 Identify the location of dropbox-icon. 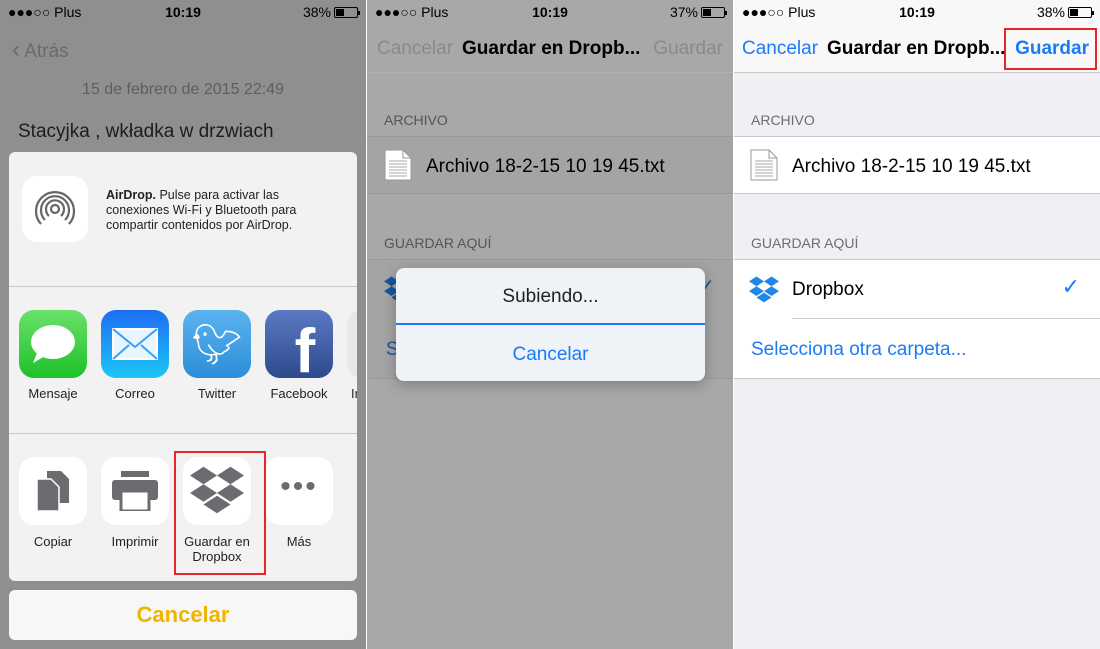
(764, 290).